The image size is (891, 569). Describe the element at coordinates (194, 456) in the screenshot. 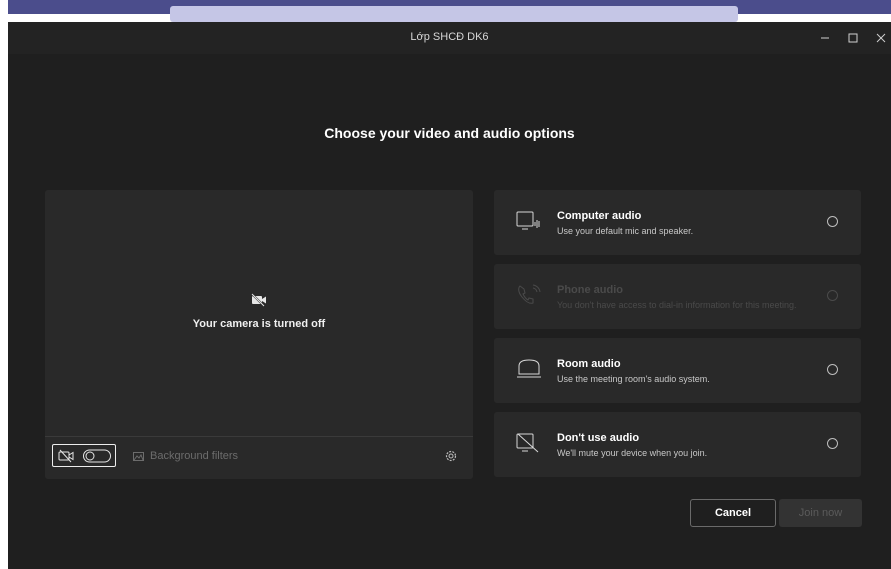

I see `background-filters-label: Background filters` at that location.